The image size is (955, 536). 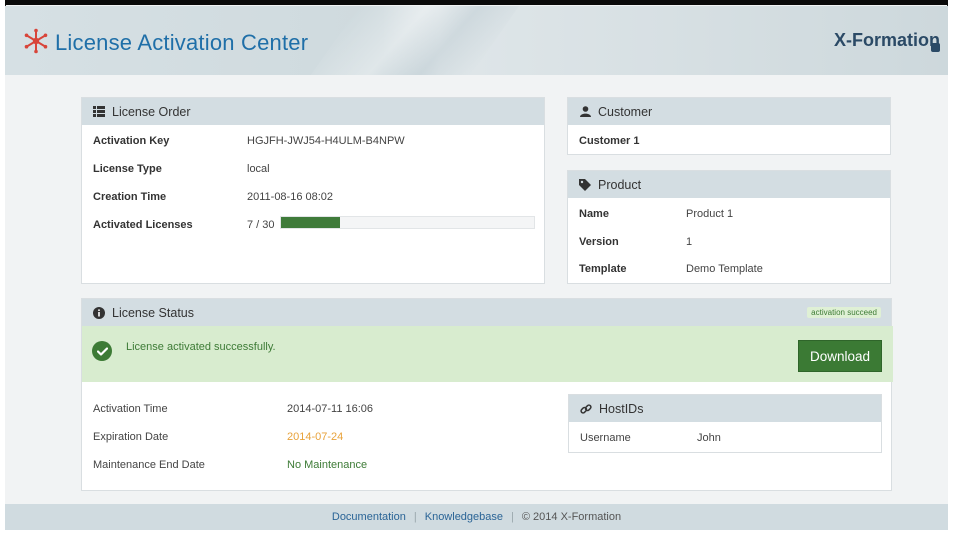 What do you see at coordinates (258, 169) in the screenshot?
I see `license-type-value: local` at bounding box center [258, 169].